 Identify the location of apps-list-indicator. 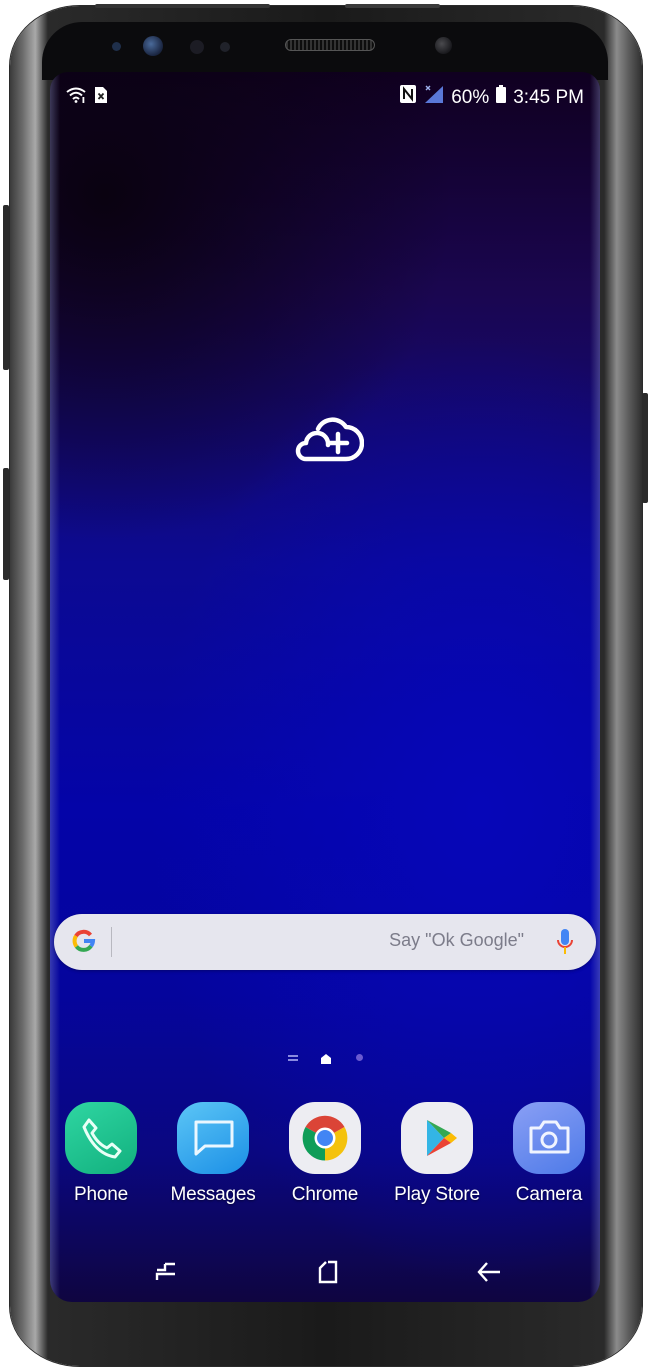
(293, 1058).